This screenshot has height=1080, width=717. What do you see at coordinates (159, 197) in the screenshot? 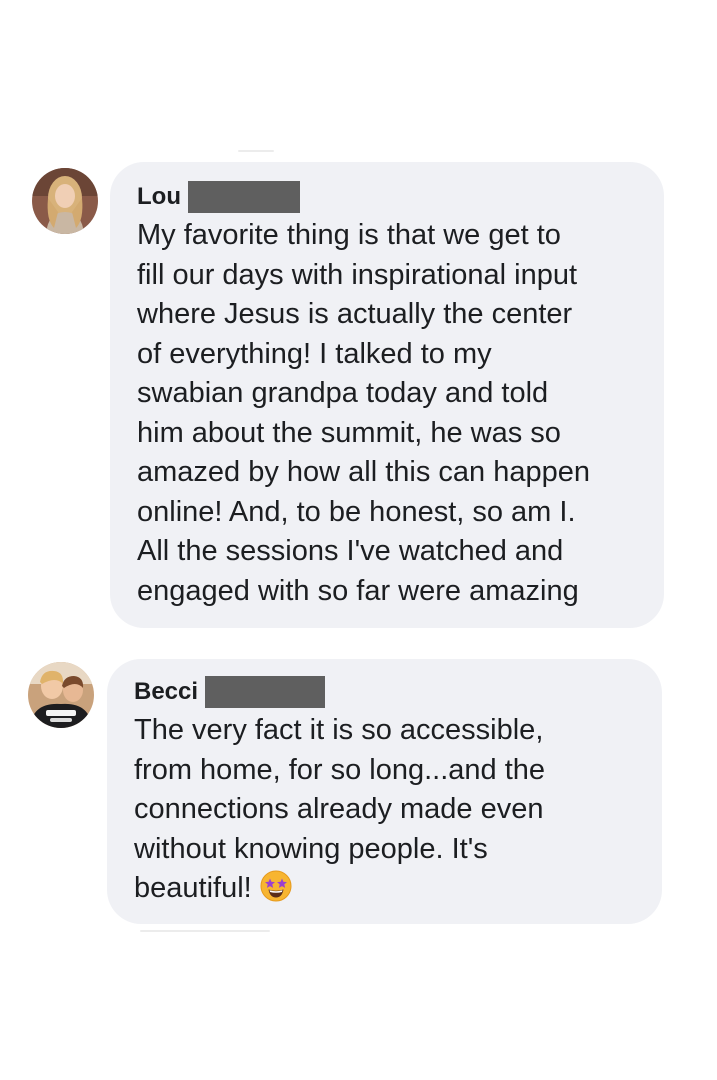
I see `comment-author: Lou` at bounding box center [159, 197].